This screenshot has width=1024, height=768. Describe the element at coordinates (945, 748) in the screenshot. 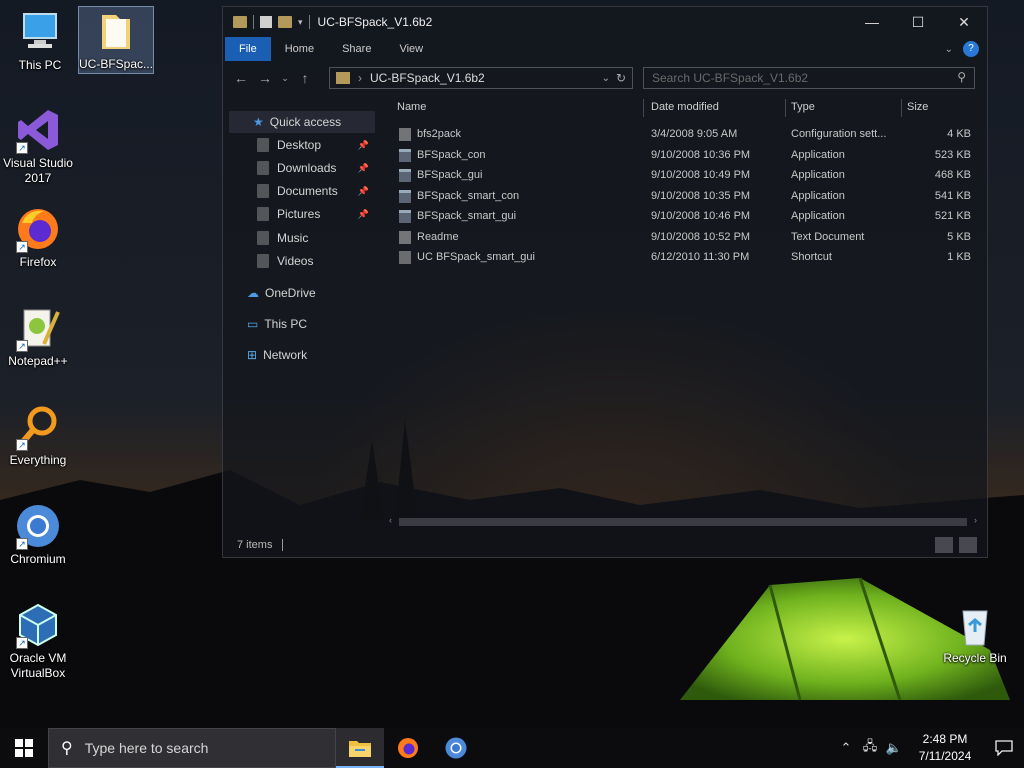

I see `clock: 2:48 PM 7/11/2024` at that location.